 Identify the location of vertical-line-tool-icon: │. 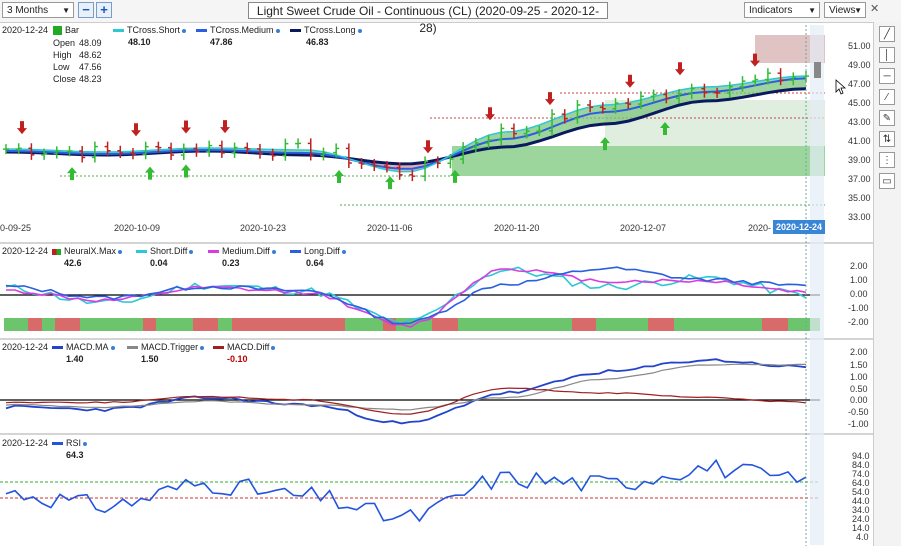
(887, 55).